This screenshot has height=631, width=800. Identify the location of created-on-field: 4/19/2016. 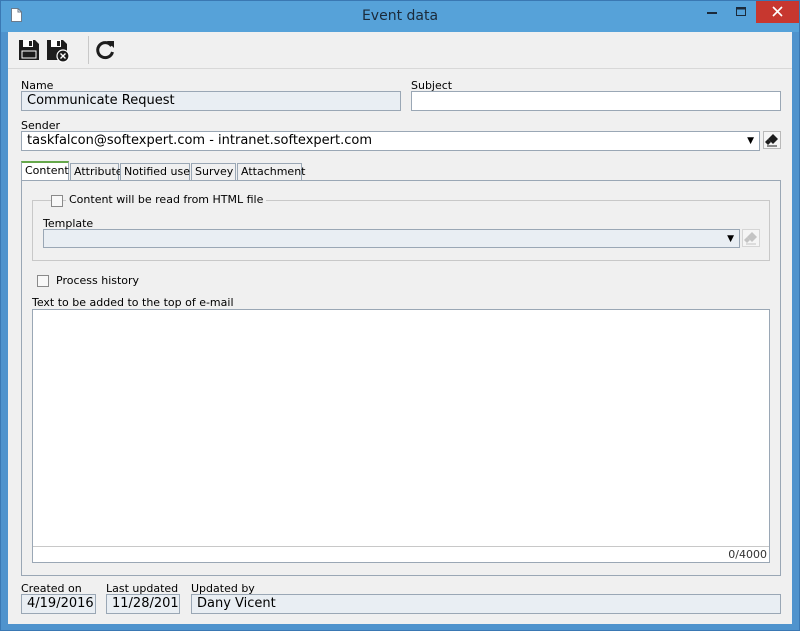
(58, 604).